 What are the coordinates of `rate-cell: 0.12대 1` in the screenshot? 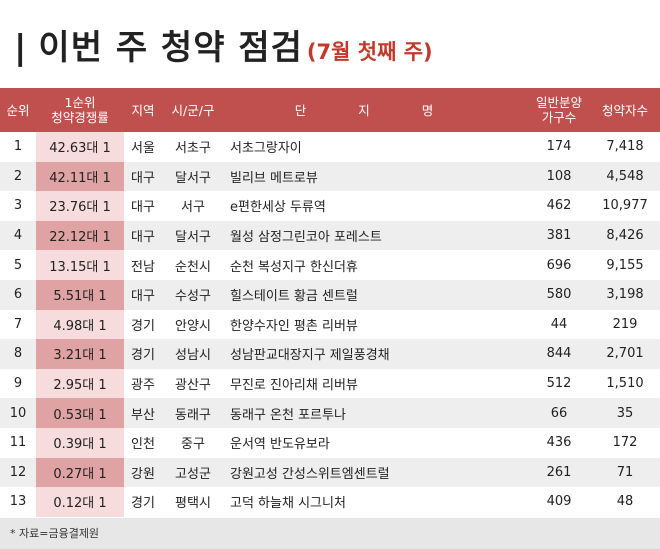 It's located at (80, 502).